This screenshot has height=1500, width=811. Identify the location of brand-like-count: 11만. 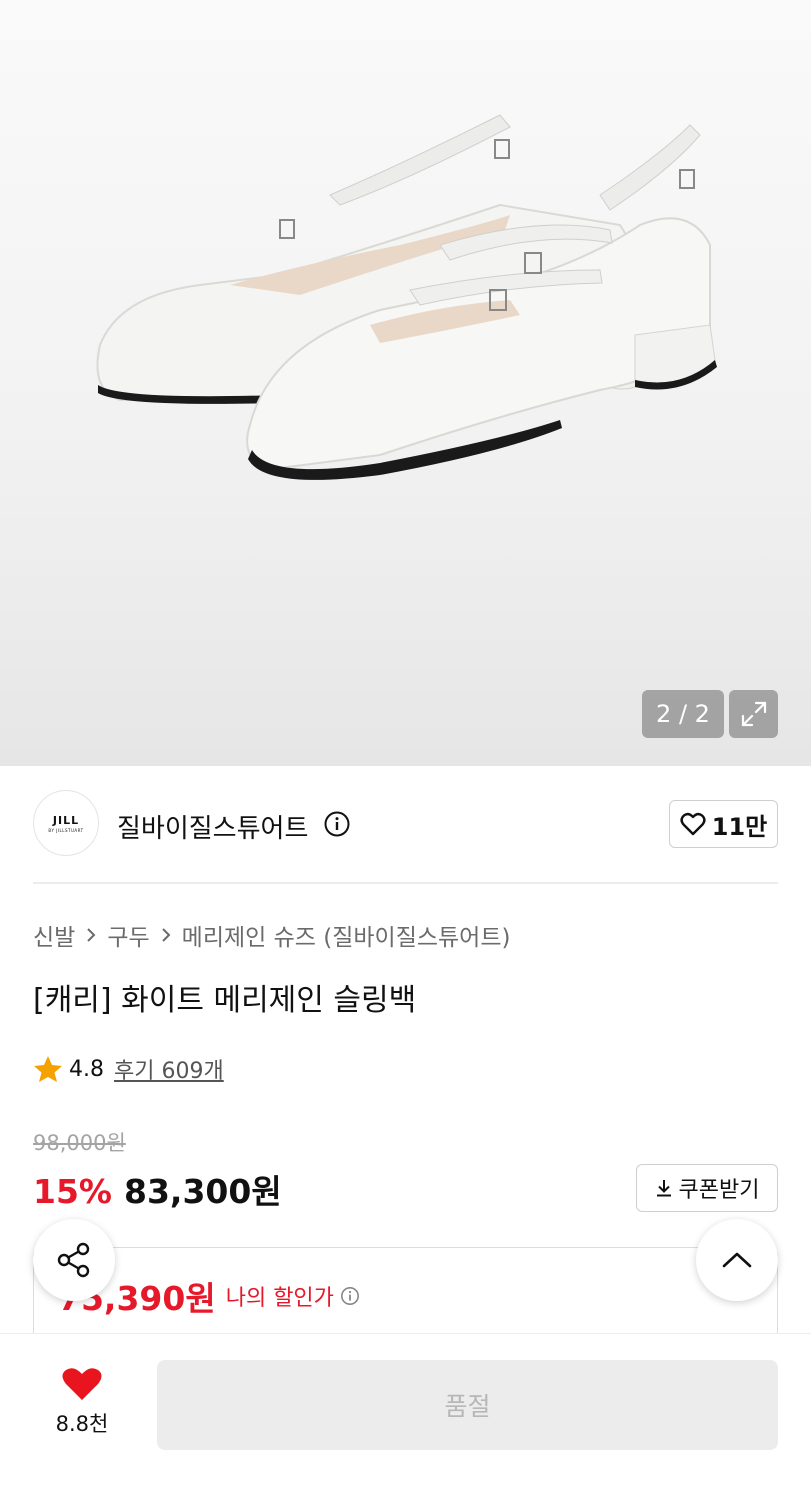
(739, 826).